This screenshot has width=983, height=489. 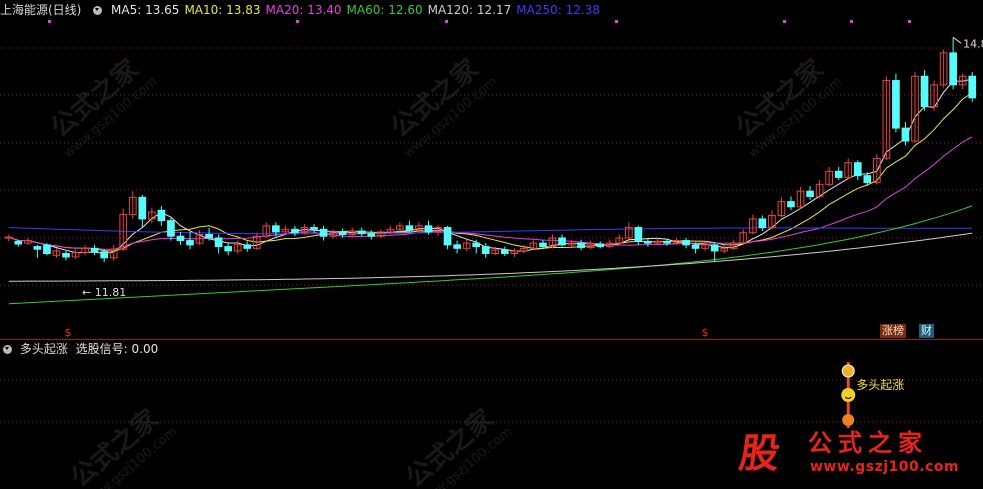 I want to click on ma120-line, so click(x=490, y=257).